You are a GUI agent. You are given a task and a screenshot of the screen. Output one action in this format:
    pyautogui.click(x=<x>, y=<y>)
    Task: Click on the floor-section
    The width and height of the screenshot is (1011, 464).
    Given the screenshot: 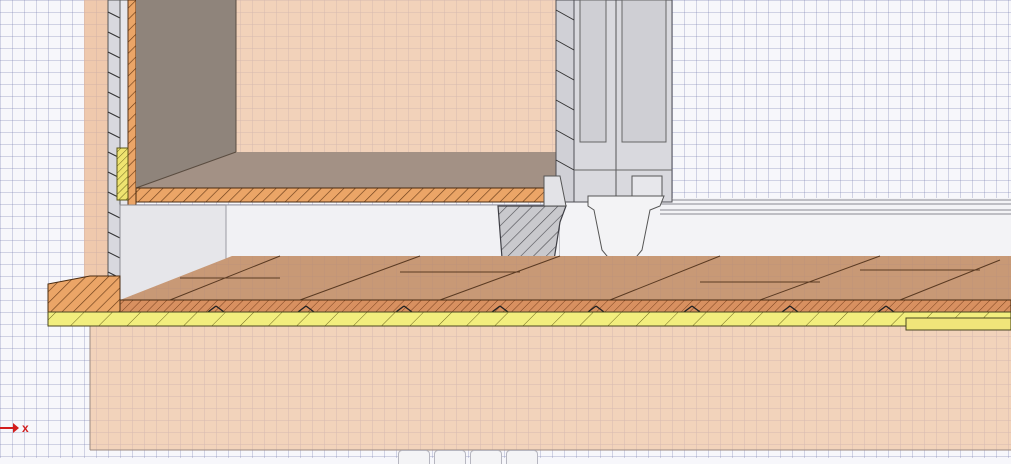 What is the action you would take?
    pyautogui.click(x=565, y=306)
    